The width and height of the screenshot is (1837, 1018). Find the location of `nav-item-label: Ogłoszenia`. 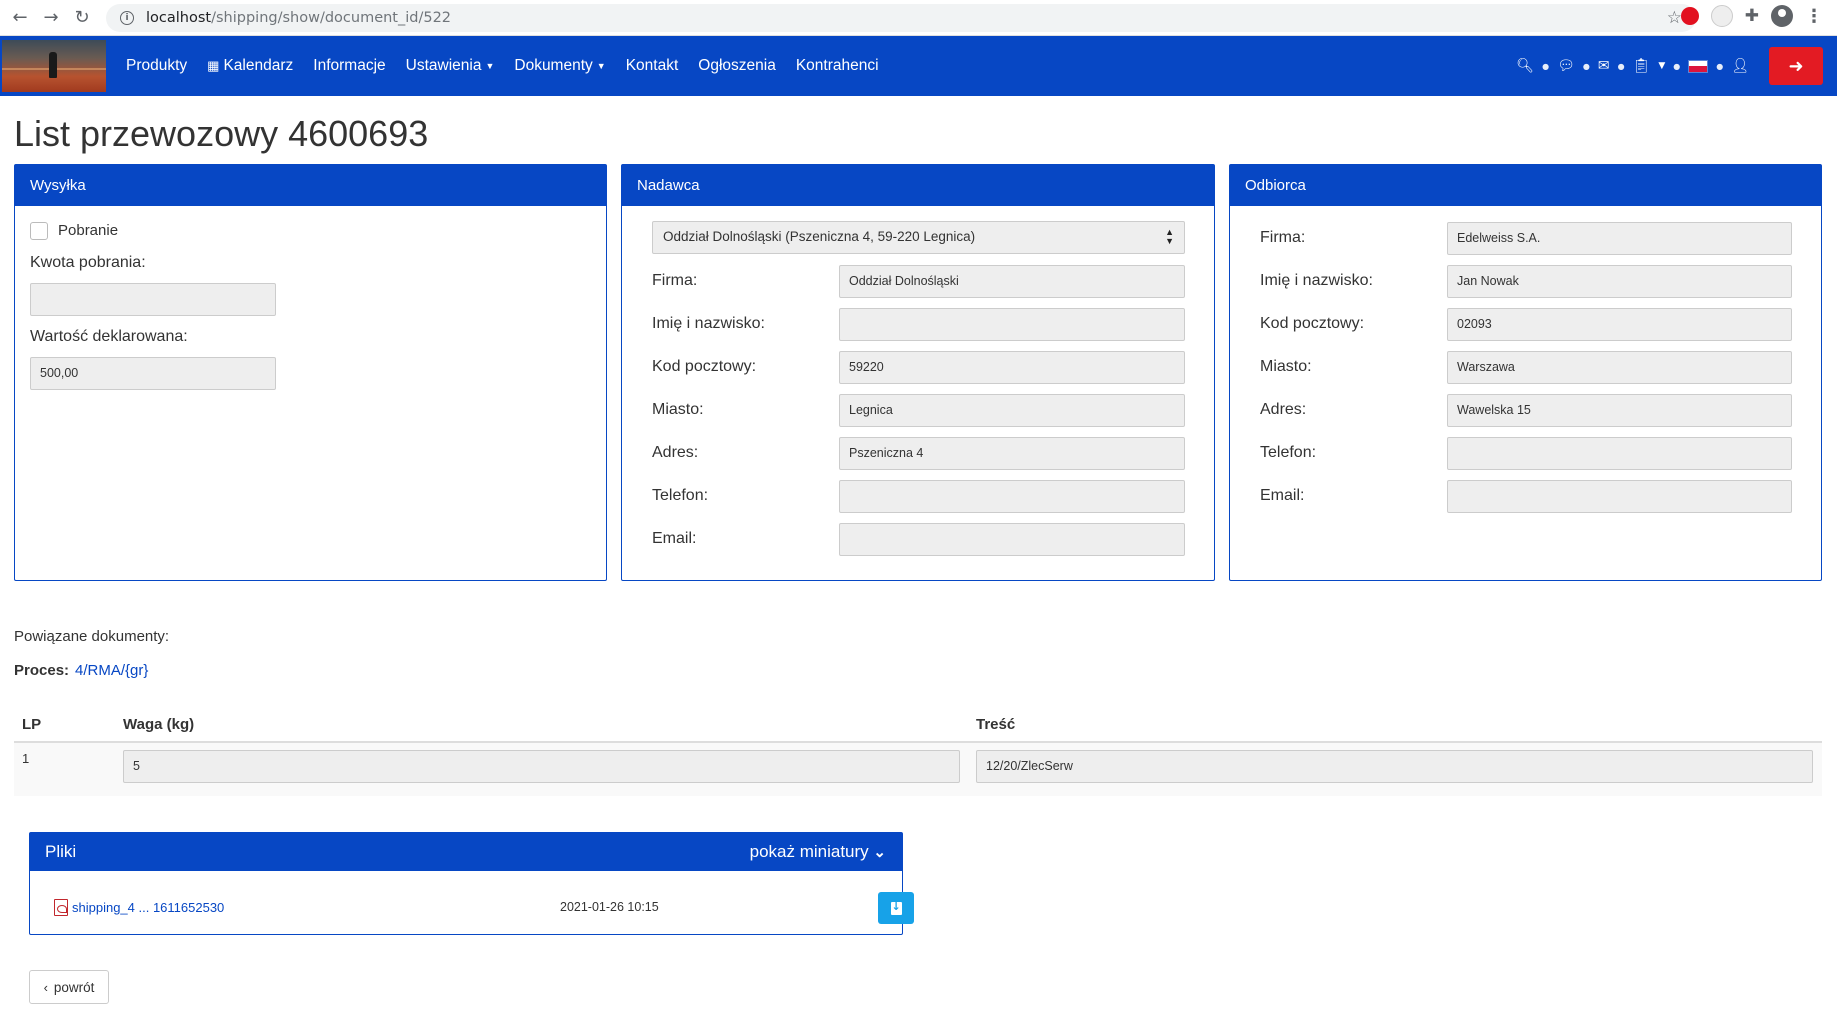

nav-item-label: Ogłoszenia is located at coordinates (737, 65).